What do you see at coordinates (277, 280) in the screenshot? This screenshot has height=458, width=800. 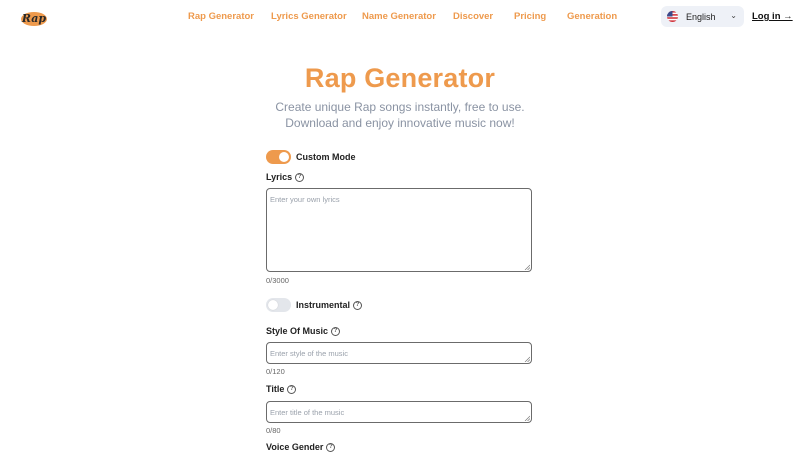 I see `lyrics-counter: 0/3000` at bounding box center [277, 280].